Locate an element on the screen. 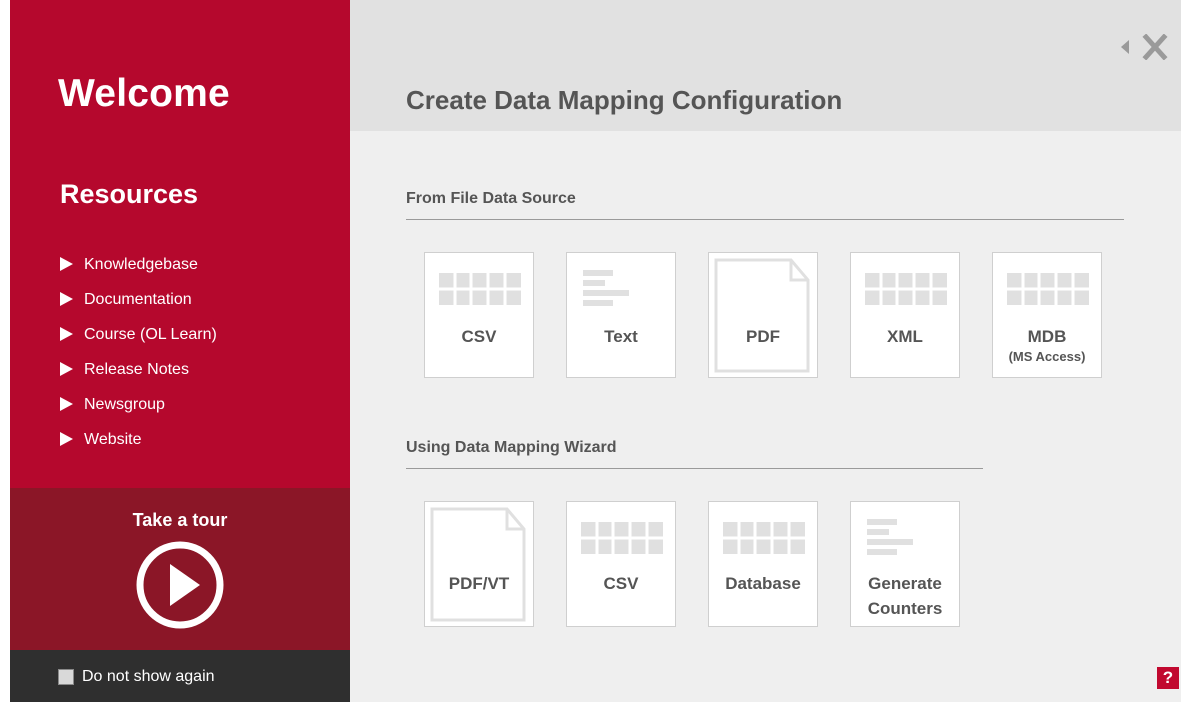  link-course: Course (OL Learn) is located at coordinates (138, 334).